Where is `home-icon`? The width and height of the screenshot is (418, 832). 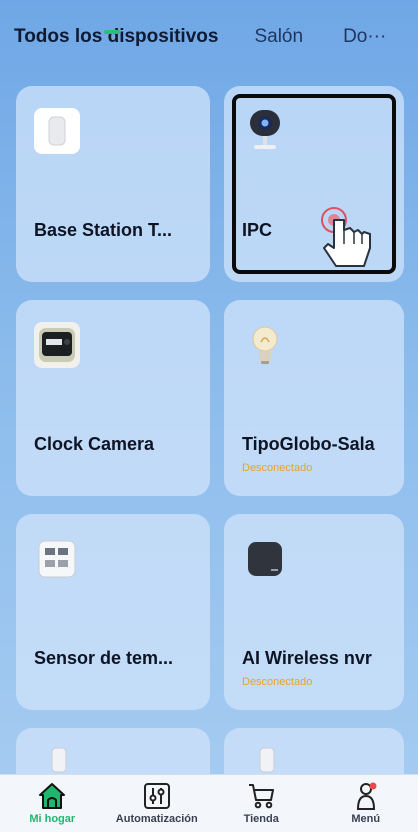 home-icon is located at coordinates (52, 796).